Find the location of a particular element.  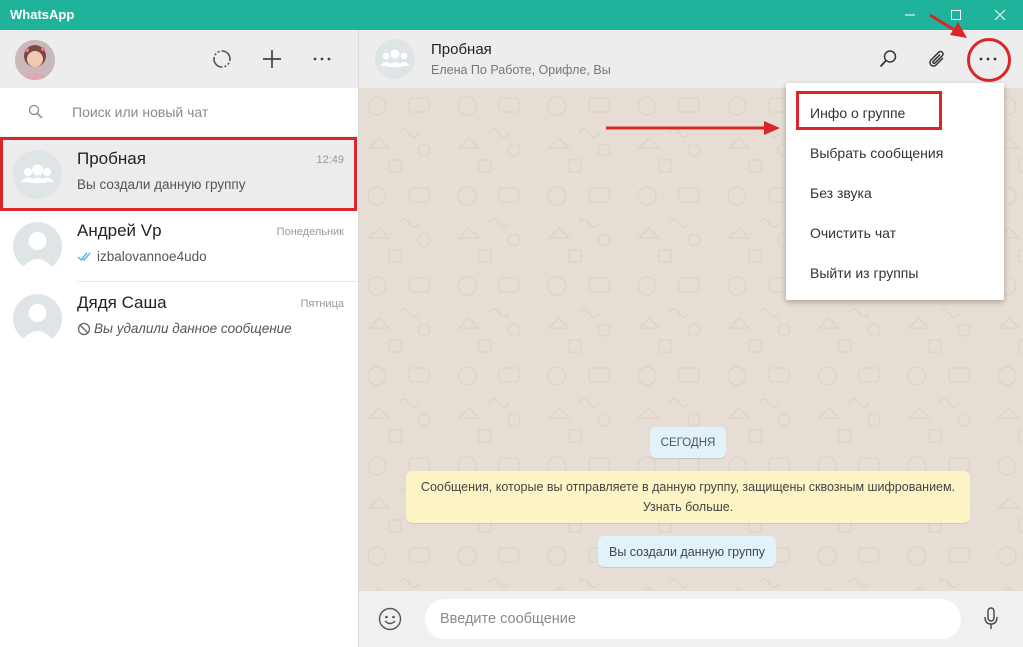

conversation-title: Пробная is located at coordinates (461, 49).